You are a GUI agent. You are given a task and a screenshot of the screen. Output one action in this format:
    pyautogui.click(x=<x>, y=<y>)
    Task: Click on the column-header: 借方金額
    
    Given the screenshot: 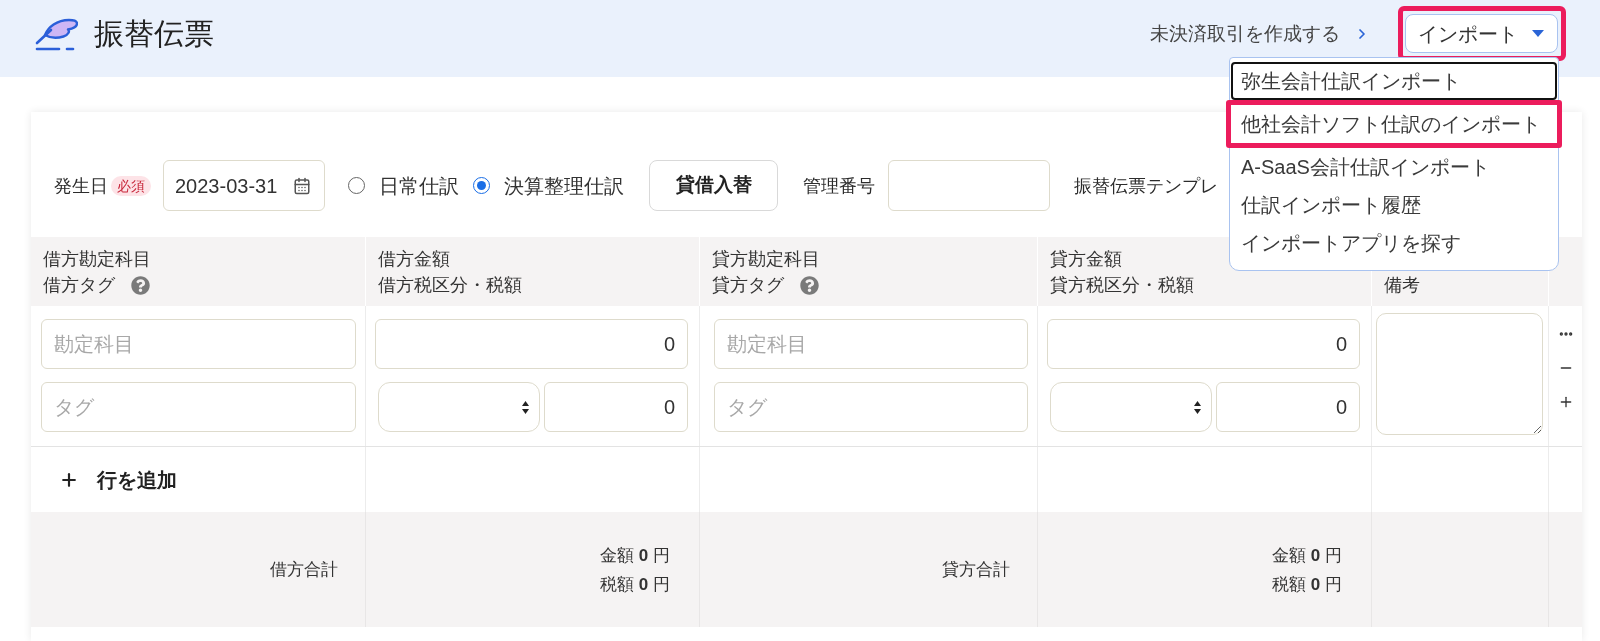 What is the action you would take?
    pyautogui.click(x=414, y=259)
    